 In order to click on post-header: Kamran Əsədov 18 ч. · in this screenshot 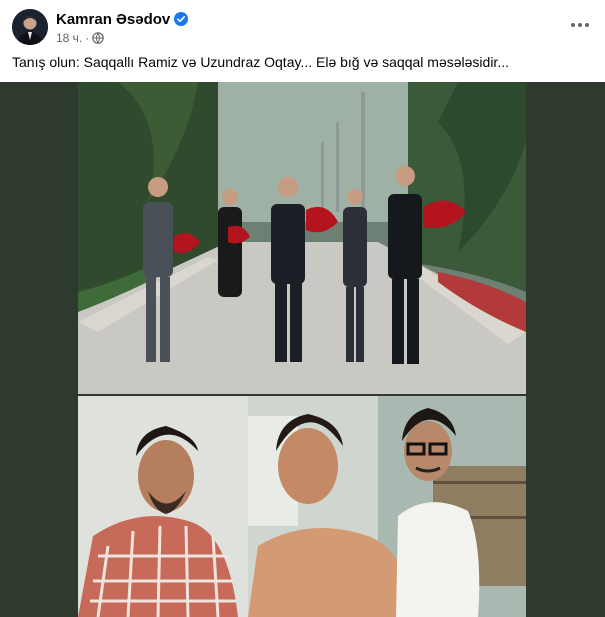, I will do `click(302, 25)`.